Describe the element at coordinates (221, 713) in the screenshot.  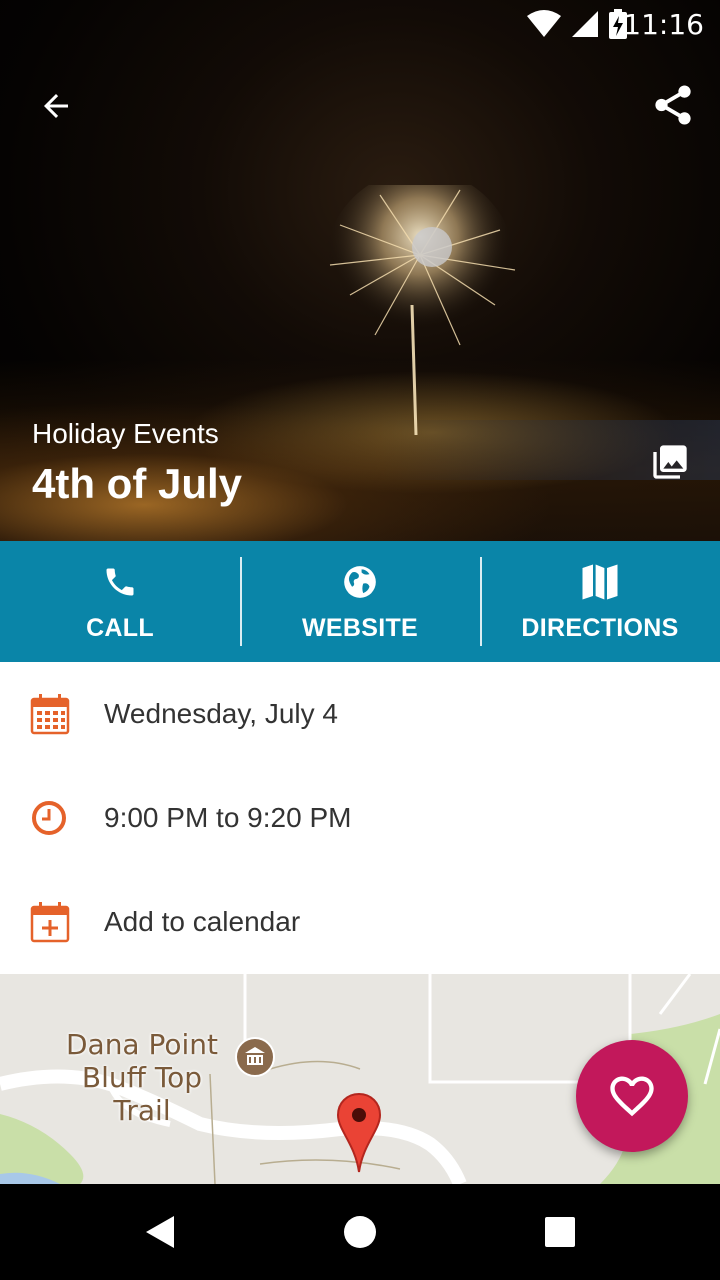
I see `event-date: Wednesday, July 4` at that location.